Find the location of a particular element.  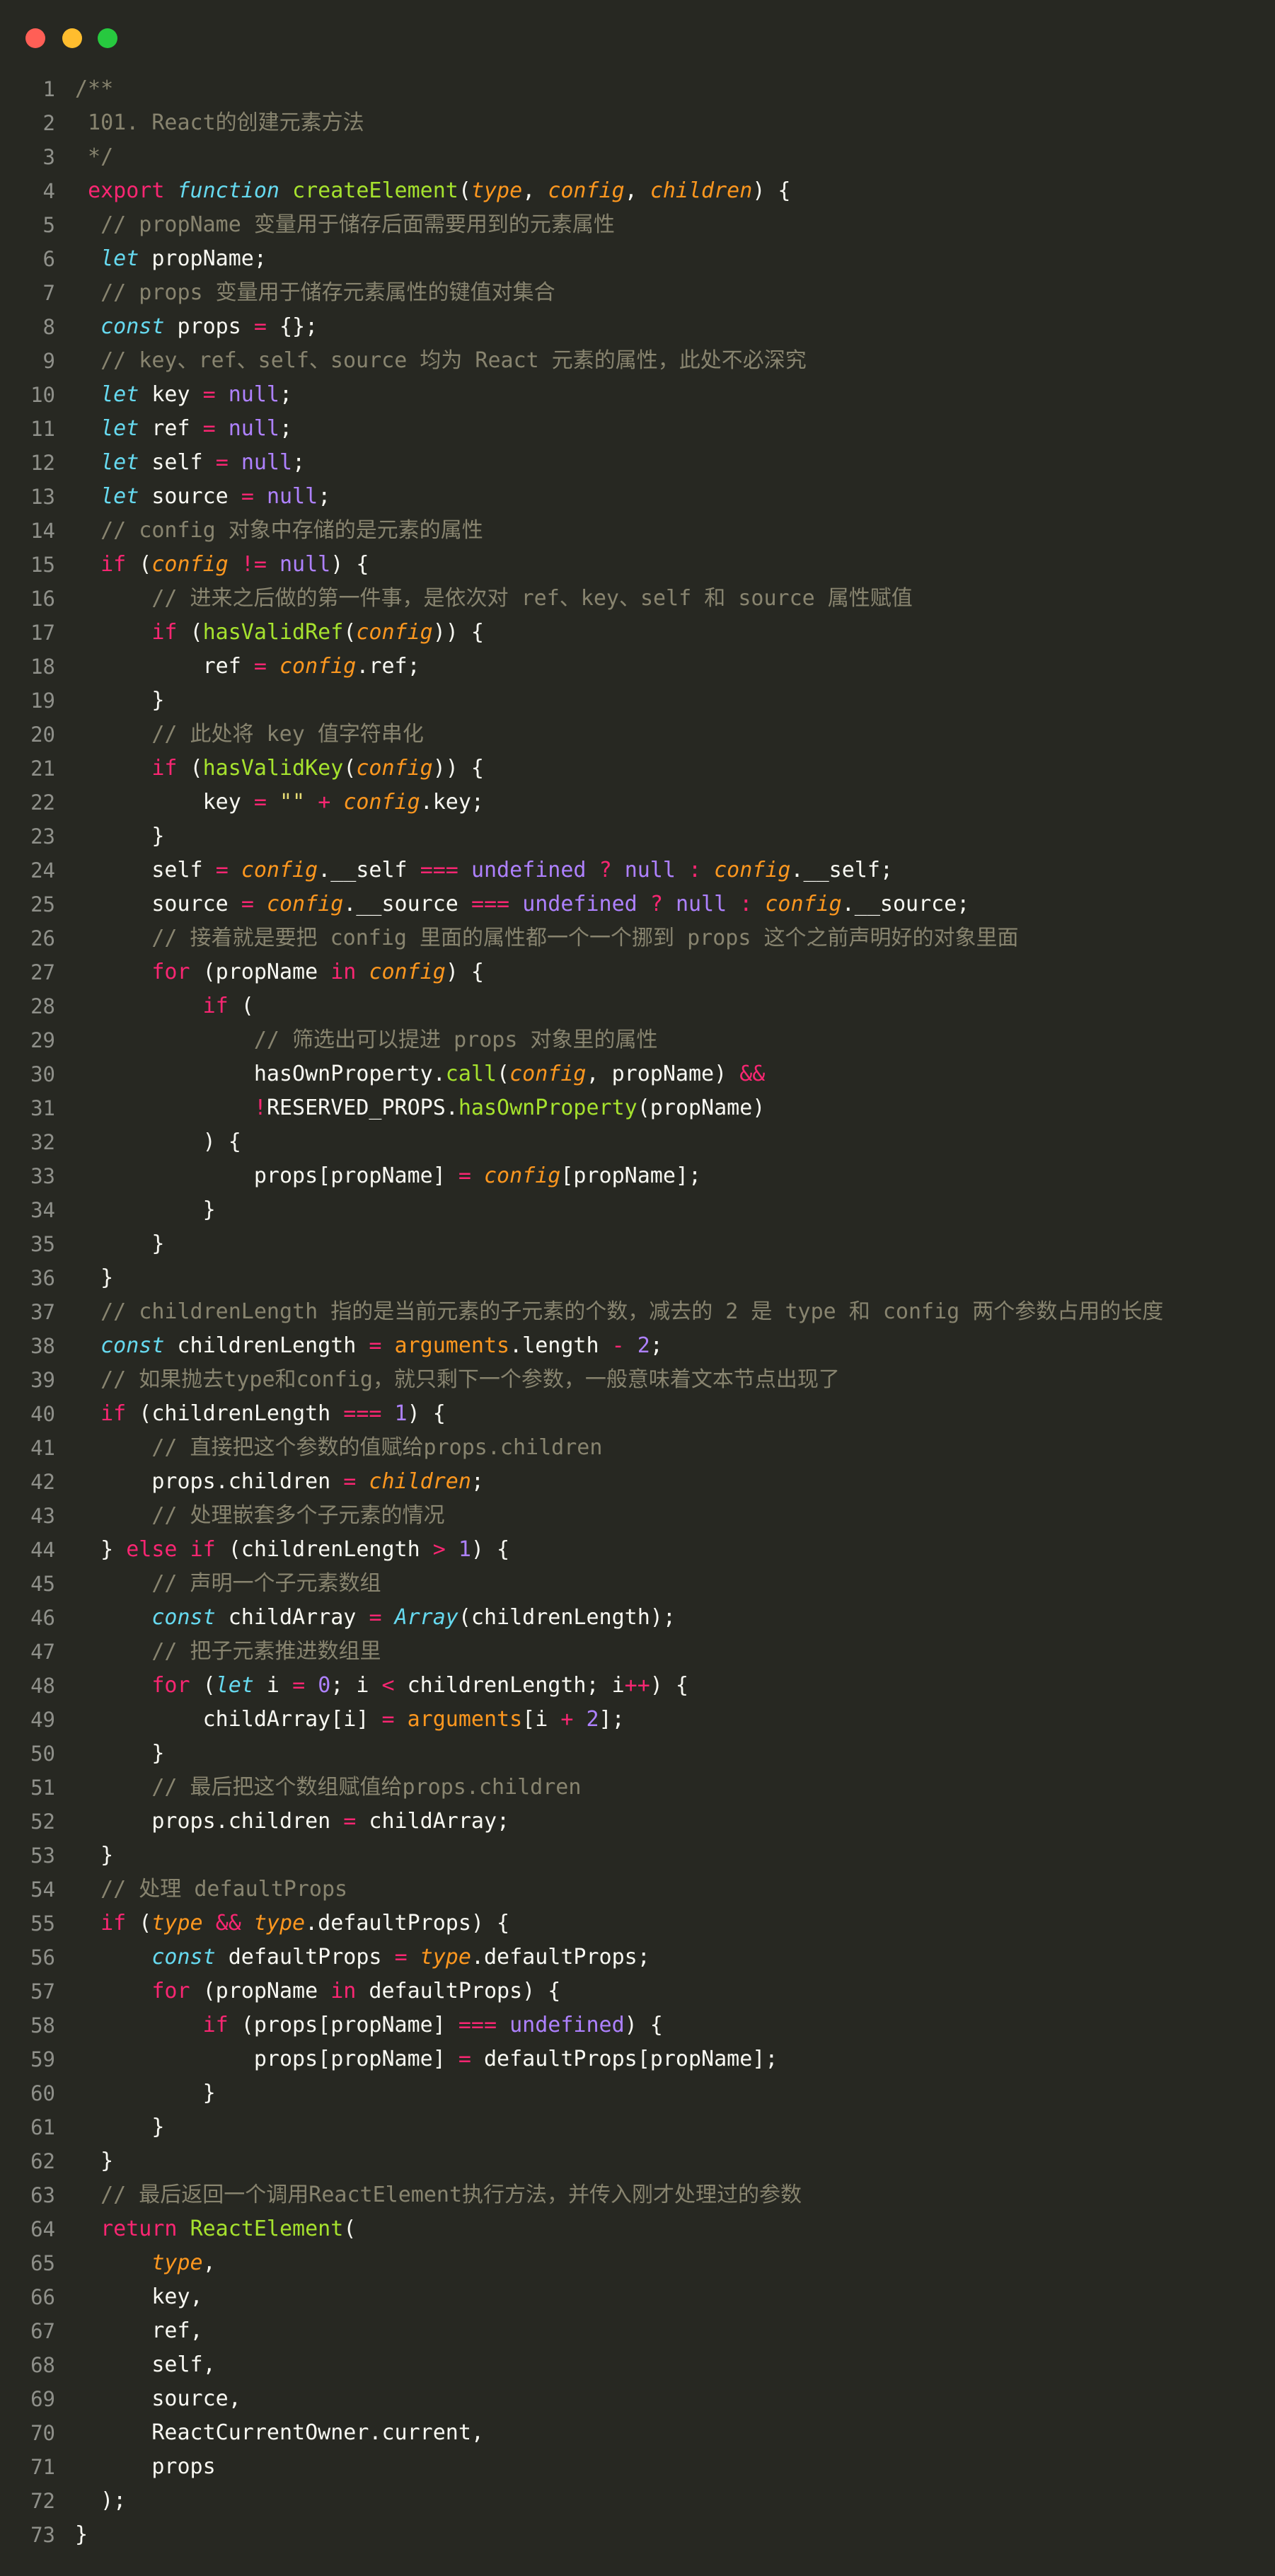

line-number: 66 is located at coordinates (42, 2297).